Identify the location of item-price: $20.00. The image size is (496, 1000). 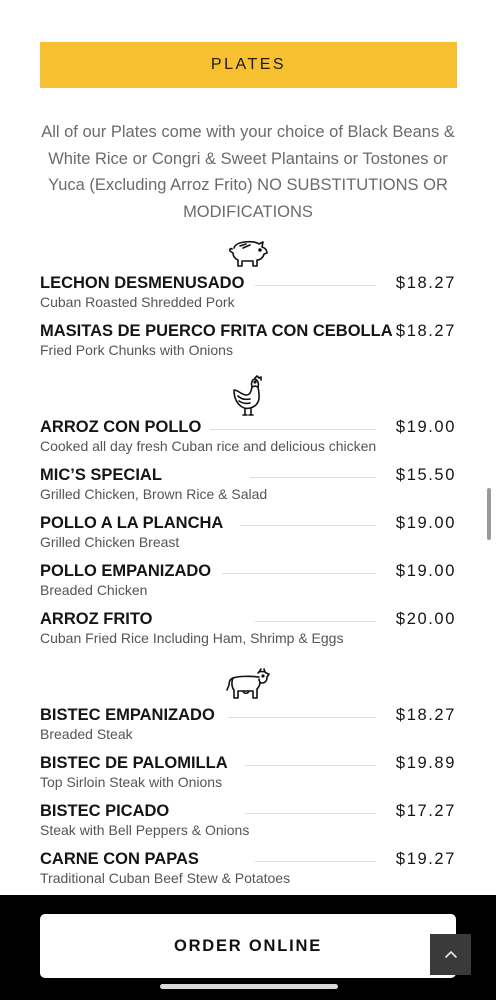
(425, 619).